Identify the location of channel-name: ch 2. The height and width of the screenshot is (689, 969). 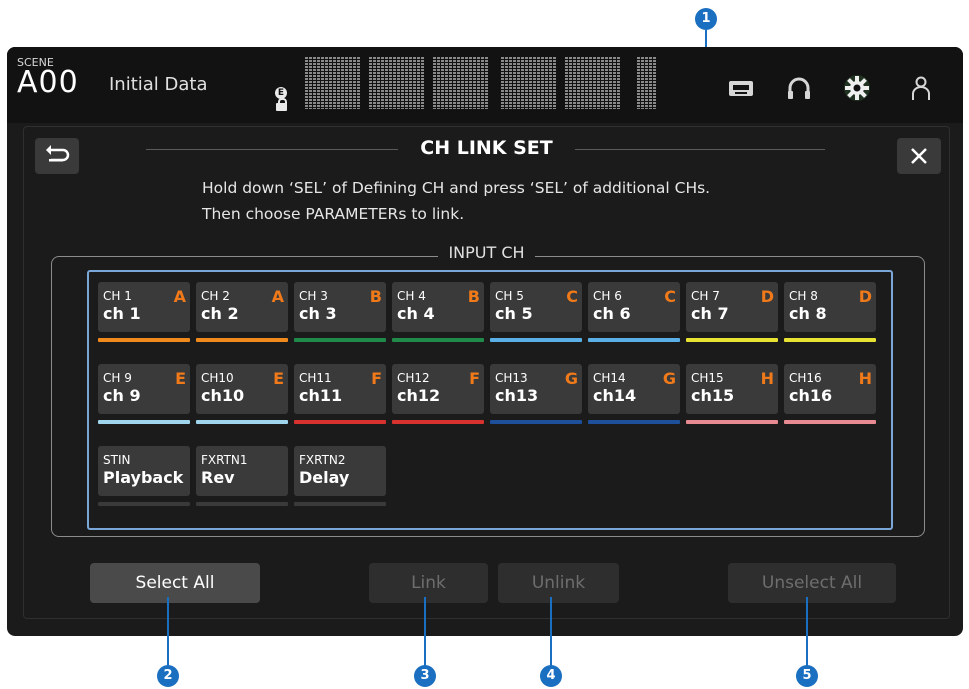
(220, 313).